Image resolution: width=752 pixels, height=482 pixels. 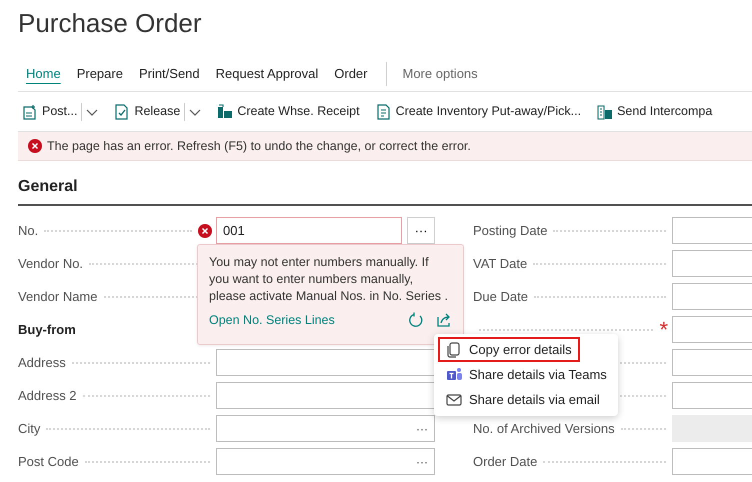 What do you see at coordinates (510, 231) in the screenshot?
I see `field-label: Posting Date` at bounding box center [510, 231].